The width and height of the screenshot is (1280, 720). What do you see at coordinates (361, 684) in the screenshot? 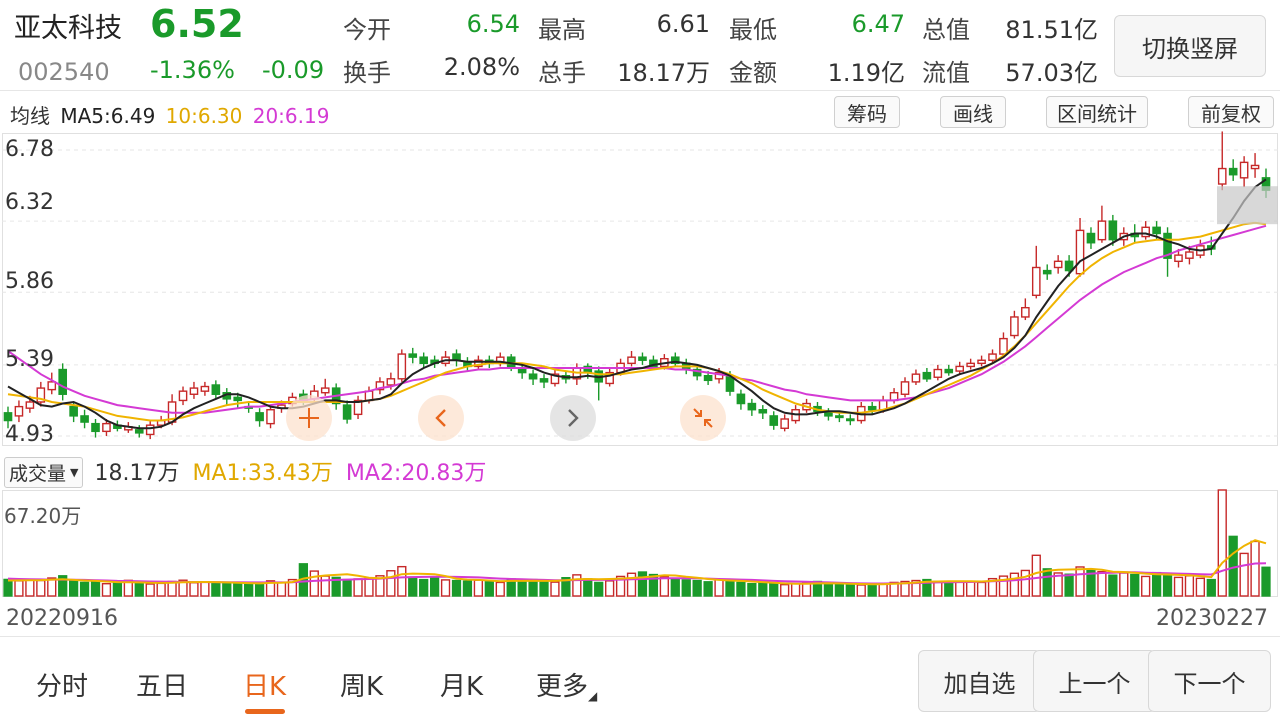
I see `tab-weekly-k: 周K` at bounding box center [361, 684].